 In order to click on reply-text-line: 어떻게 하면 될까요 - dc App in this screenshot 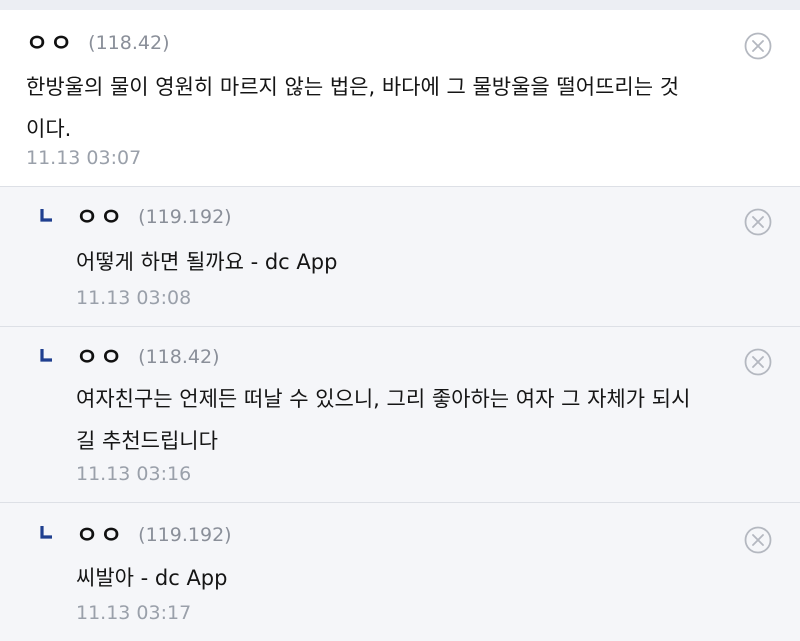, I will do `click(207, 262)`.